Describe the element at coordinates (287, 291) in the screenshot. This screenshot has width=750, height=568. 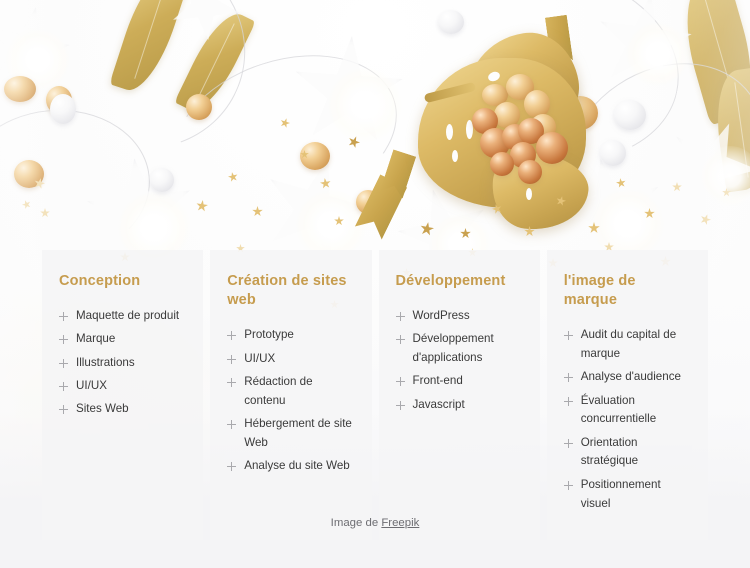
I see `service-card-title: Création de sites web` at that location.